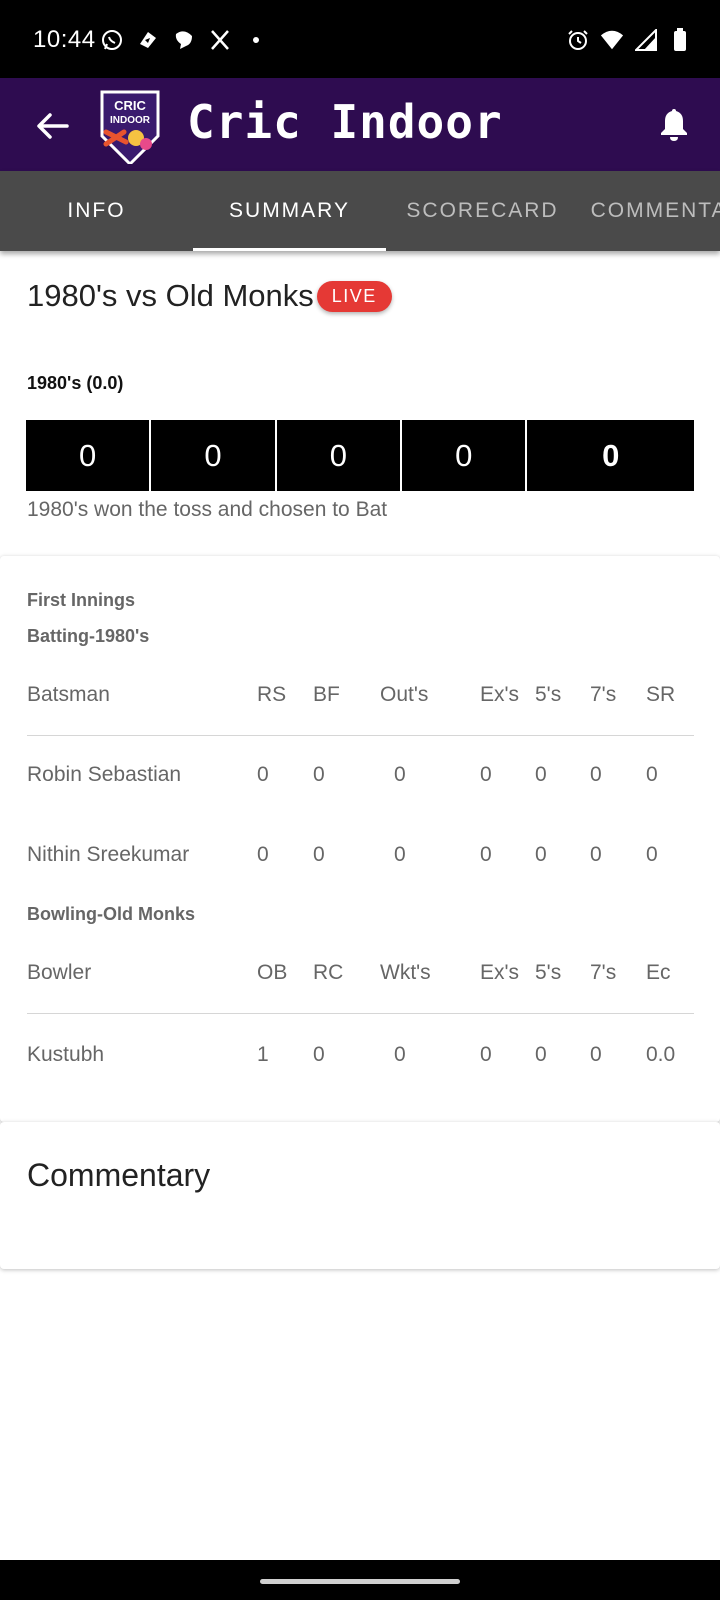 Image resolution: width=720 pixels, height=1600 pixels. I want to click on alarm-icon, so click(578, 40).